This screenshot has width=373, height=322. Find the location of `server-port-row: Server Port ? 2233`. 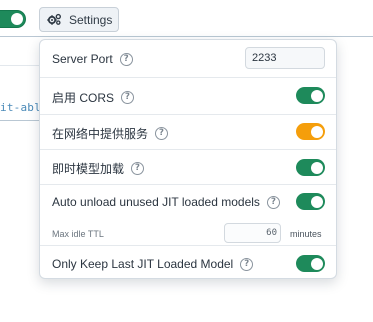

server-port-row: Server Port ? 2233 is located at coordinates (188, 58).